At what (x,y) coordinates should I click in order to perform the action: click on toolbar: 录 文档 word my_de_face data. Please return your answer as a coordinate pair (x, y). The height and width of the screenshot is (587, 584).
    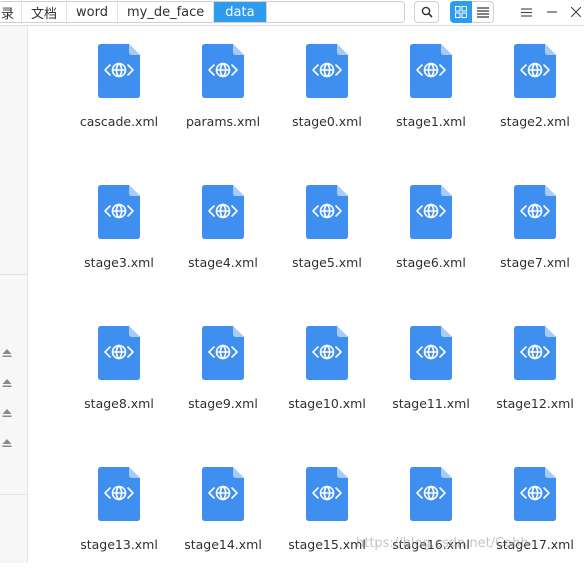
    Looking at the image, I should click on (292, 13).